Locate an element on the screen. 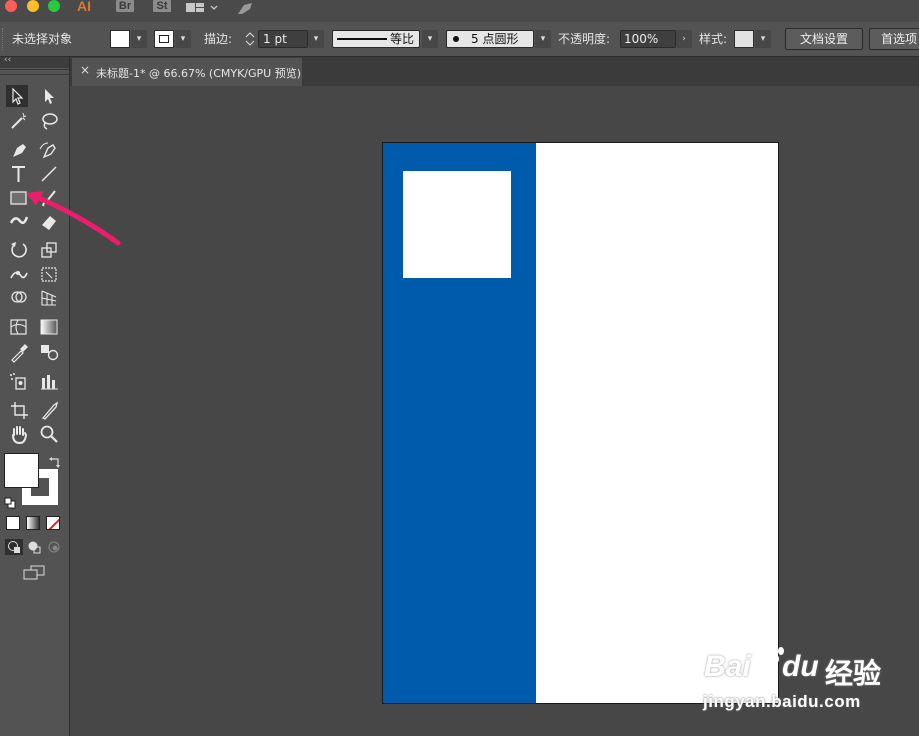  shape-builder-tool is located at coordinates (19, 298).